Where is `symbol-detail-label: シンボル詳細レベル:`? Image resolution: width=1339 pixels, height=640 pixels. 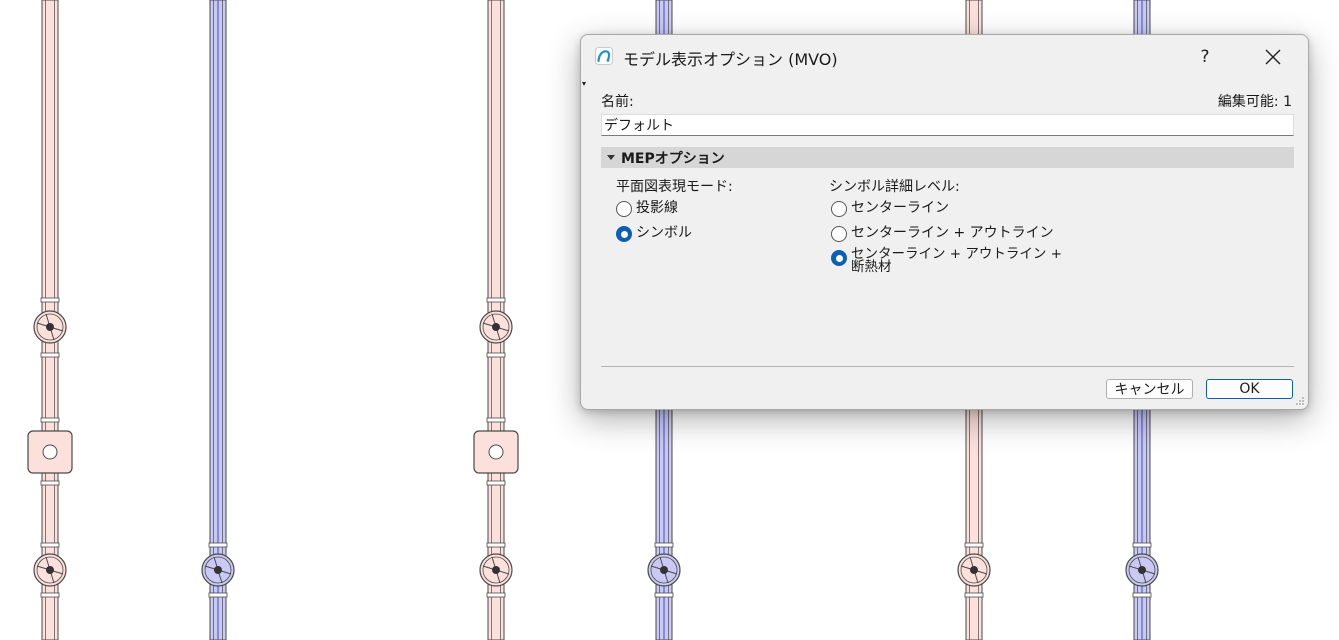
symbol-detail-label: シンボル詳細レベル: is located at coordinates (894, 187).